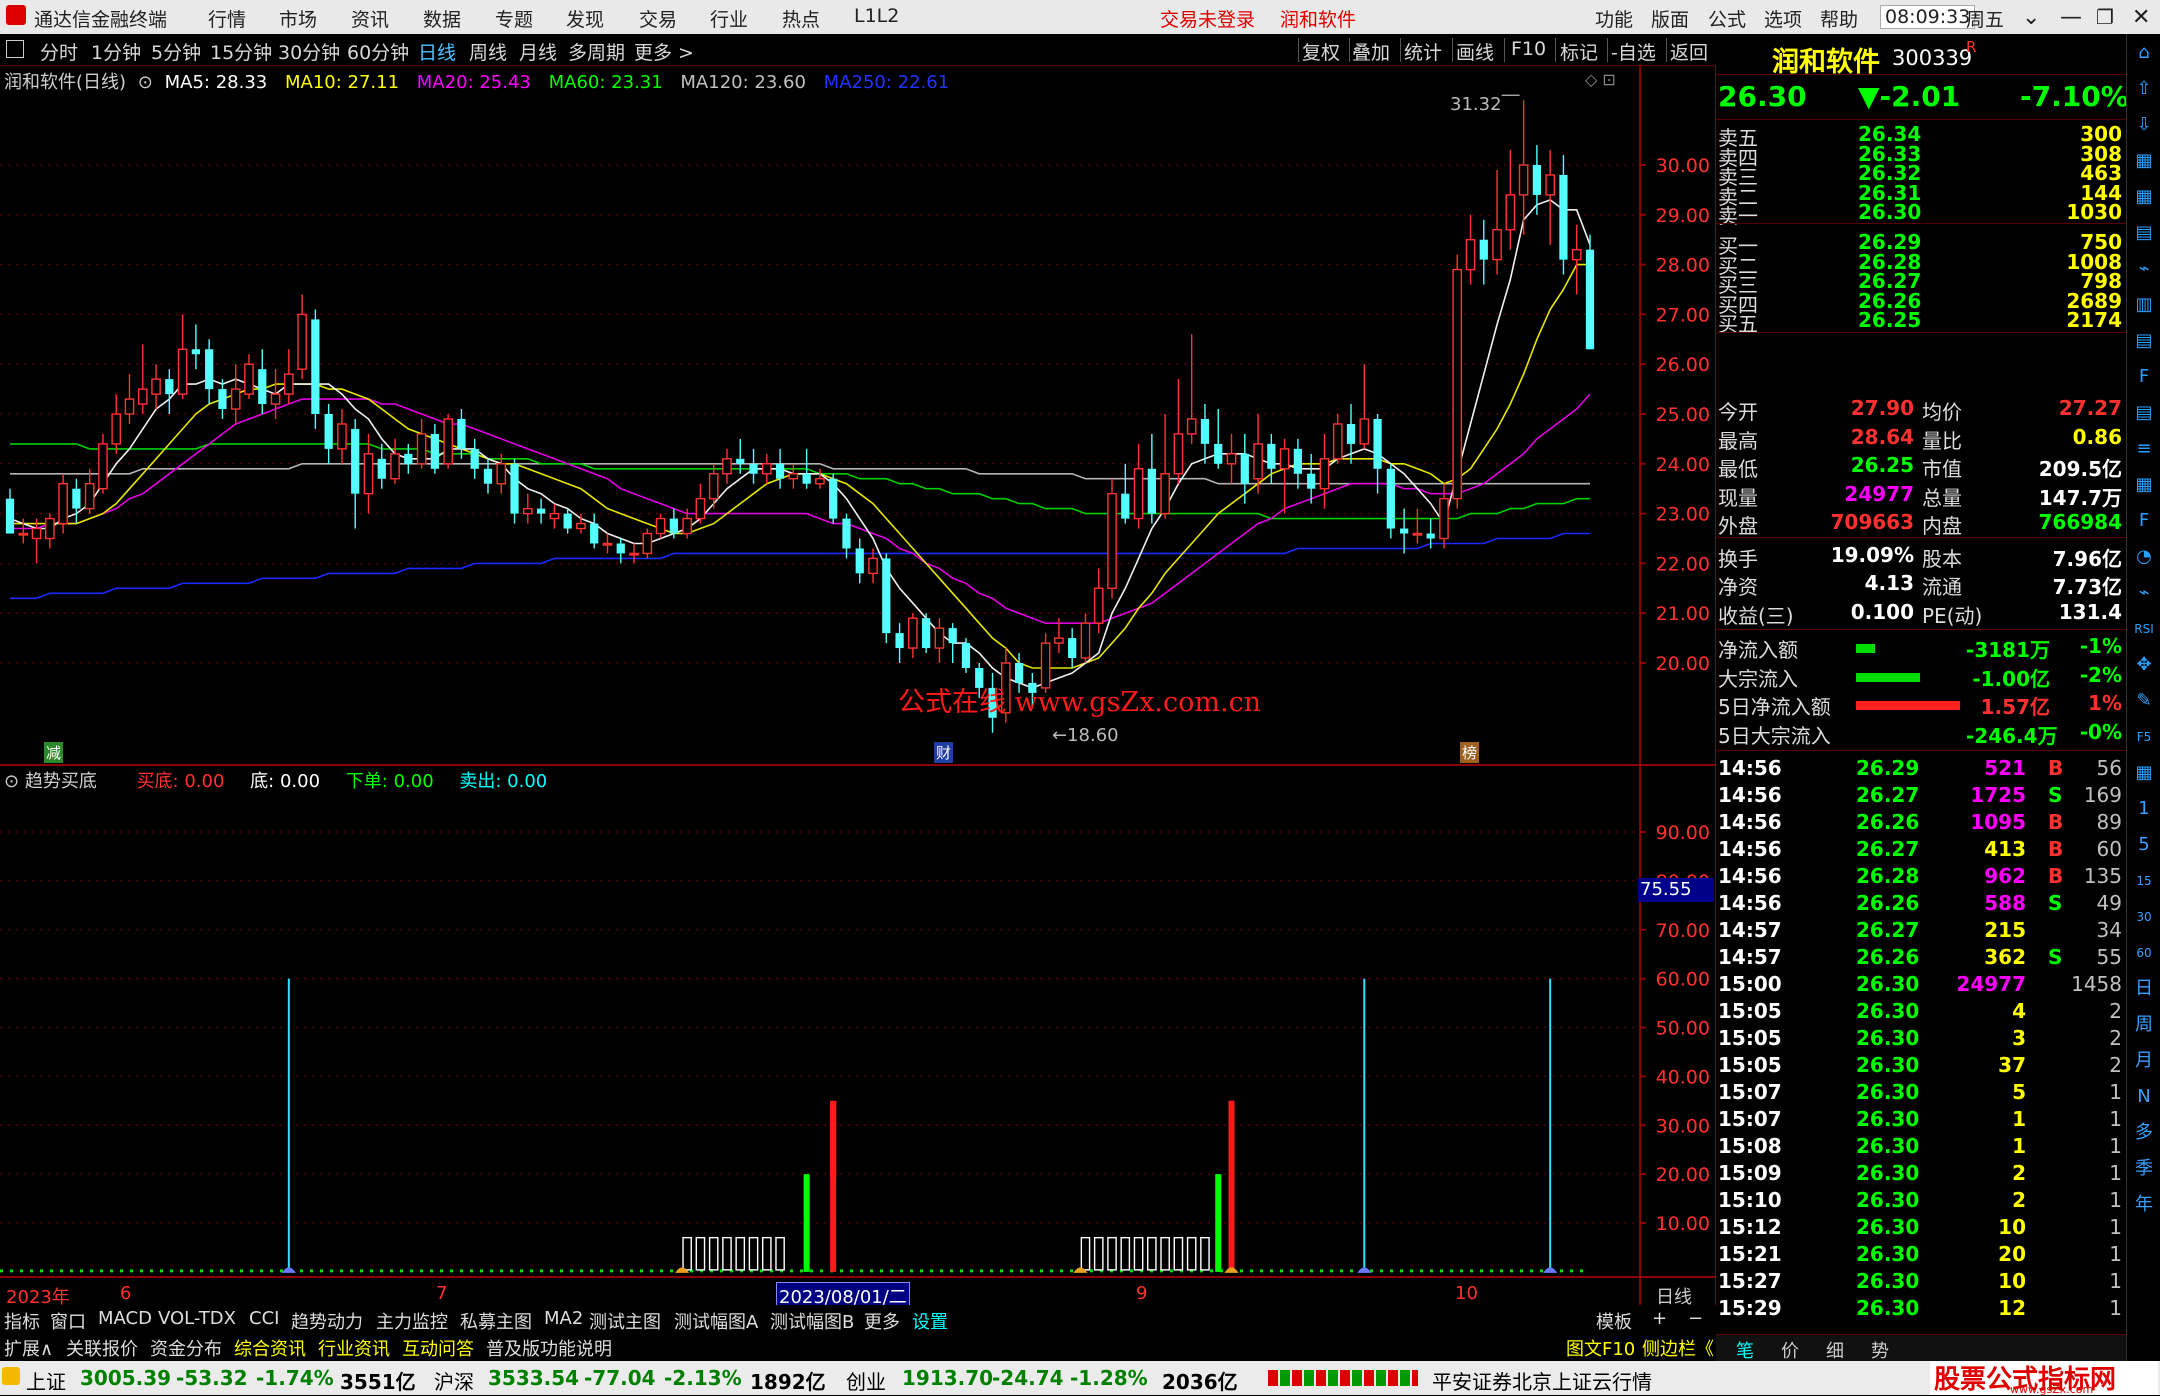  I want to click on tool-tongji: 统计, so click(1423, 51).